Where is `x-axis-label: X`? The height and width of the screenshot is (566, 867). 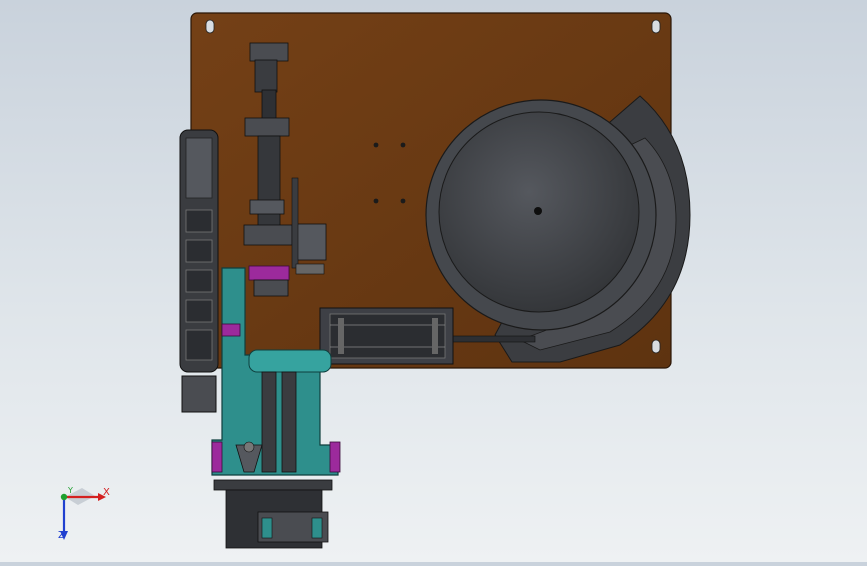
x-axis-label: X is located at coordinates (106, 492).